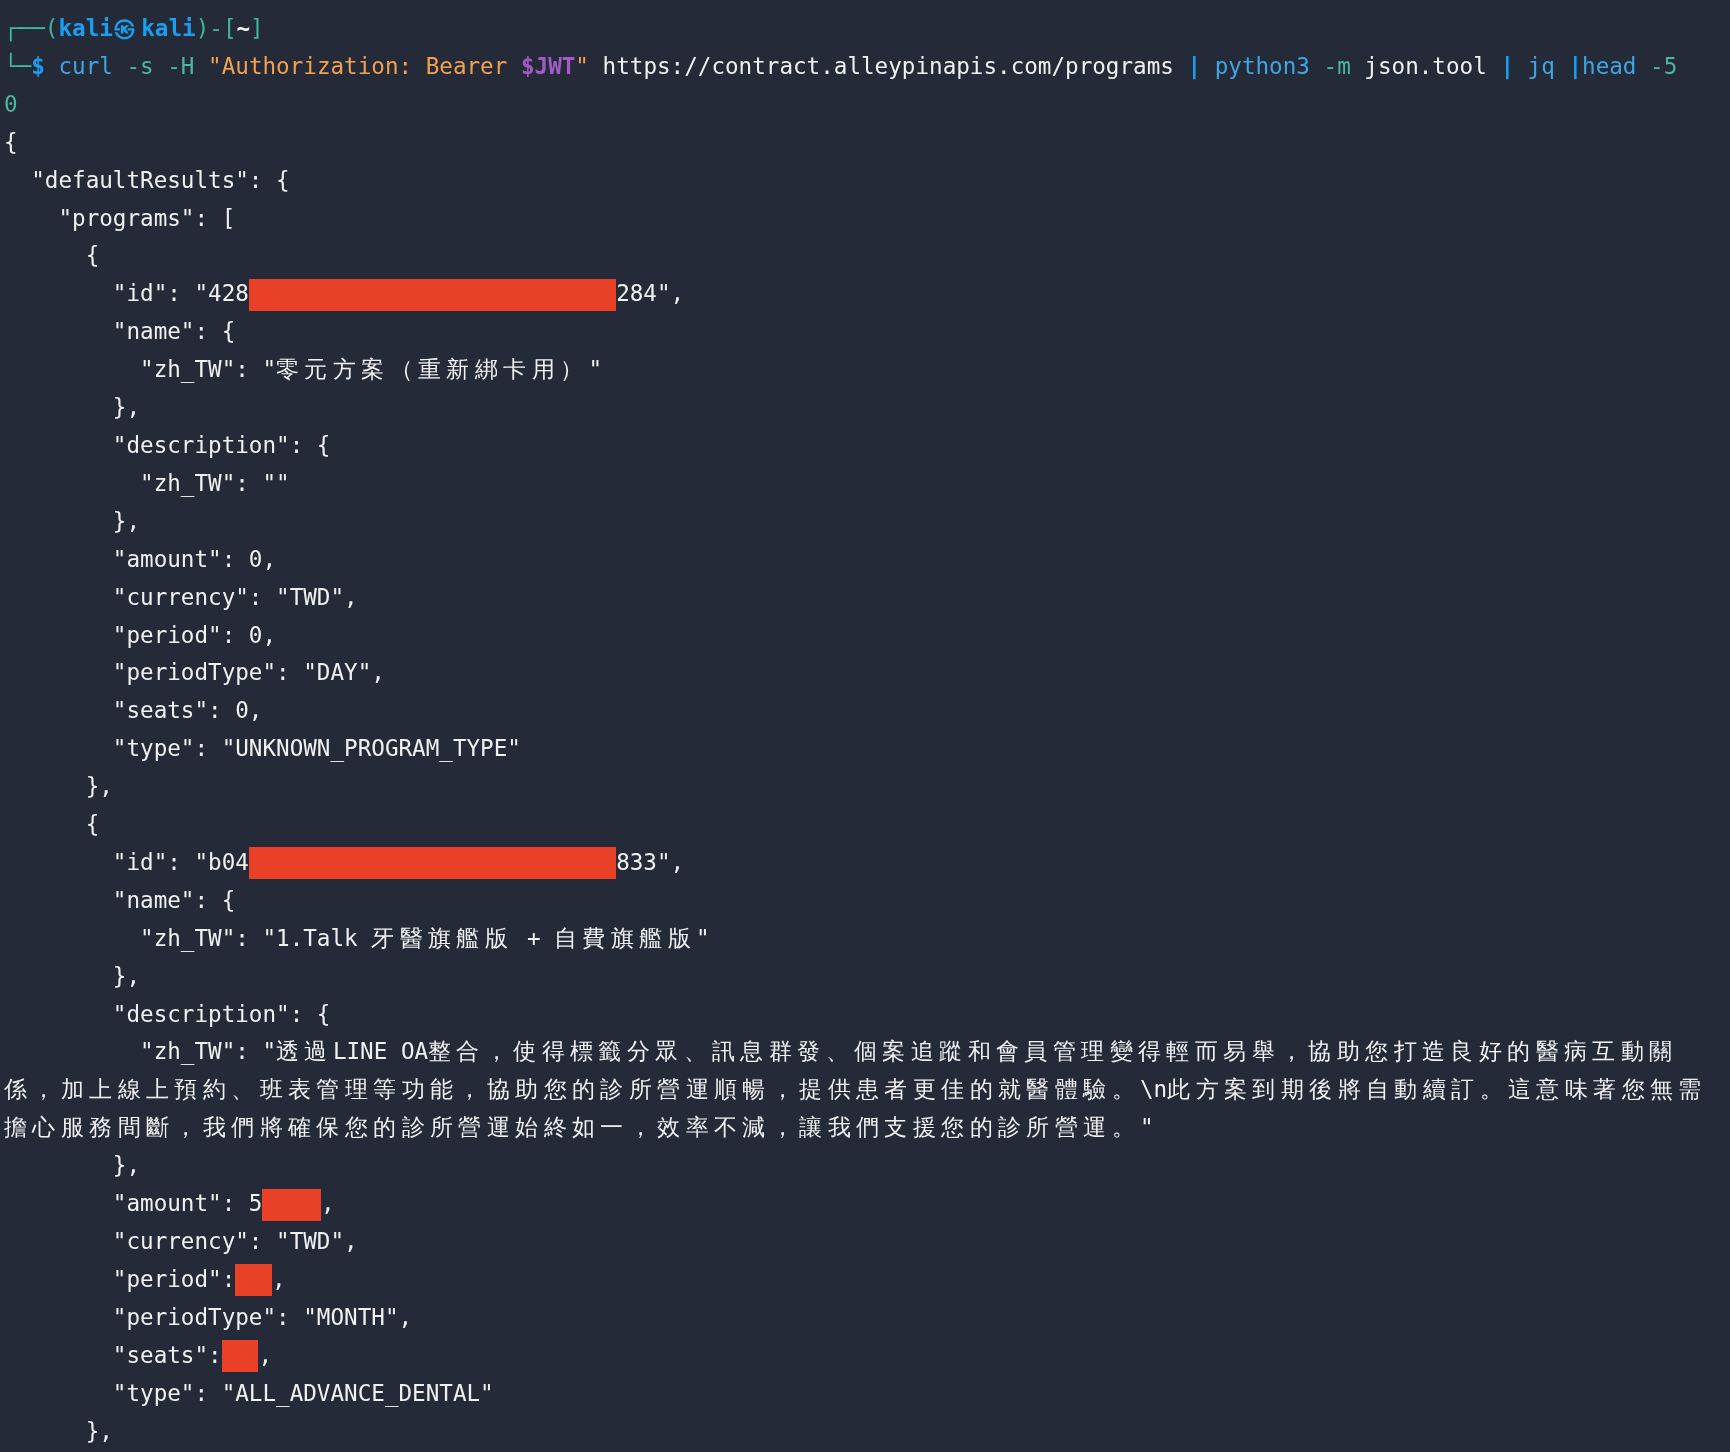 Image resolution: width=1730 pixels, height=1452 pixels. What do you see at coordinates (243, 28) in the screenshot?
I see `prompt-path: ~` at bounding box center [243, 28].